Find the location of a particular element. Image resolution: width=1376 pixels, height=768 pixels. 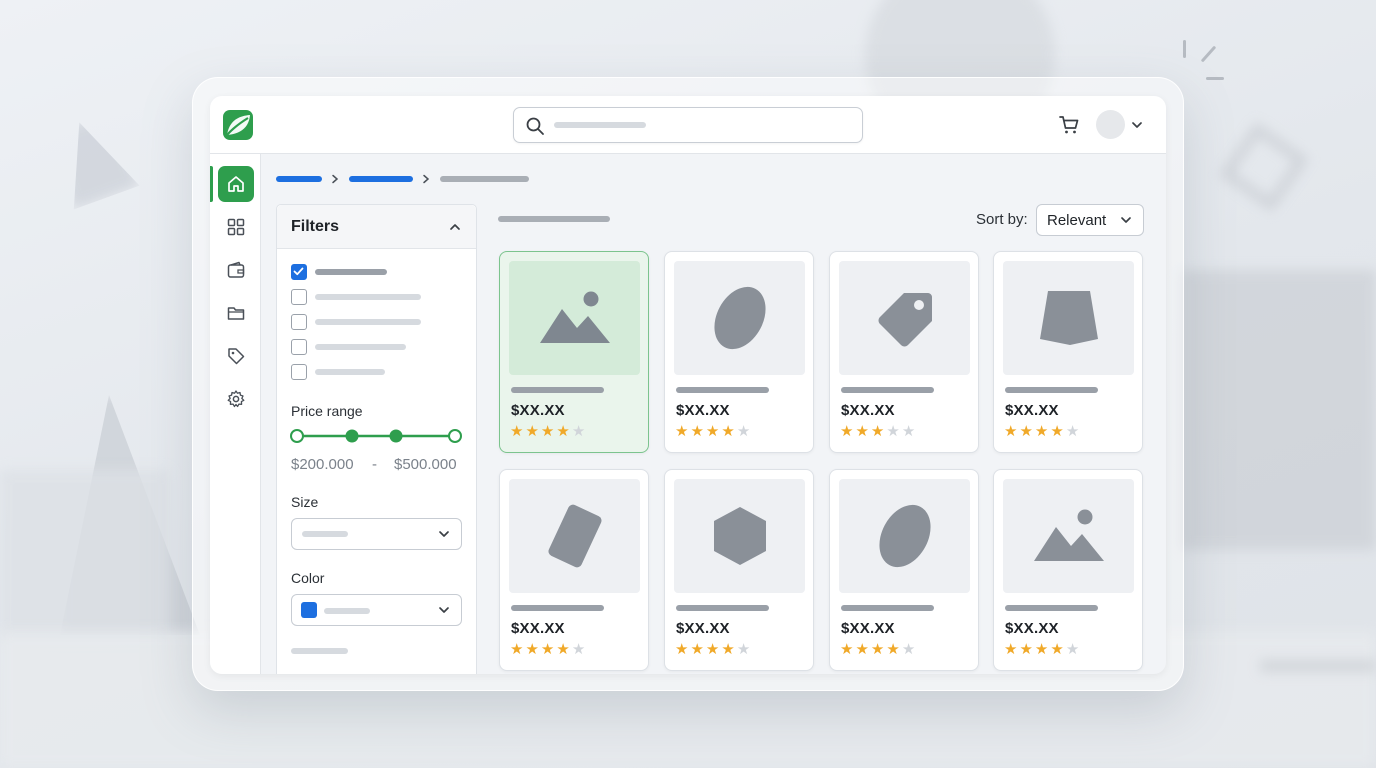

sort-label: Sort by: is located at coordinates (1002, 219).